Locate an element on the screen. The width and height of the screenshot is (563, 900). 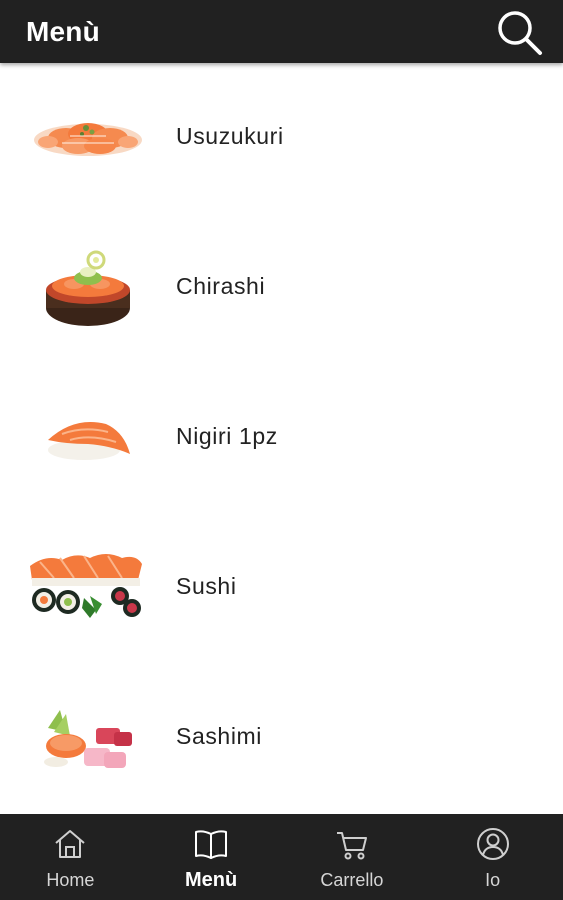
home-icon is located at coordinates (70, 844).